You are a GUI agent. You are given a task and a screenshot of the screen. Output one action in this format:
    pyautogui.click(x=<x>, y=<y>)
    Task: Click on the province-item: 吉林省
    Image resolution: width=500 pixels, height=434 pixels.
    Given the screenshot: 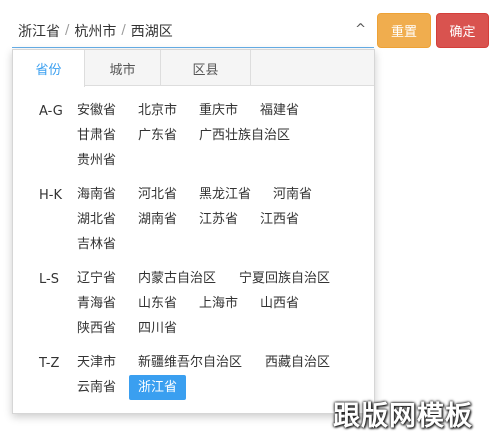 What is the action you would take?
    pyautogui.click(x=96, y=245)
    